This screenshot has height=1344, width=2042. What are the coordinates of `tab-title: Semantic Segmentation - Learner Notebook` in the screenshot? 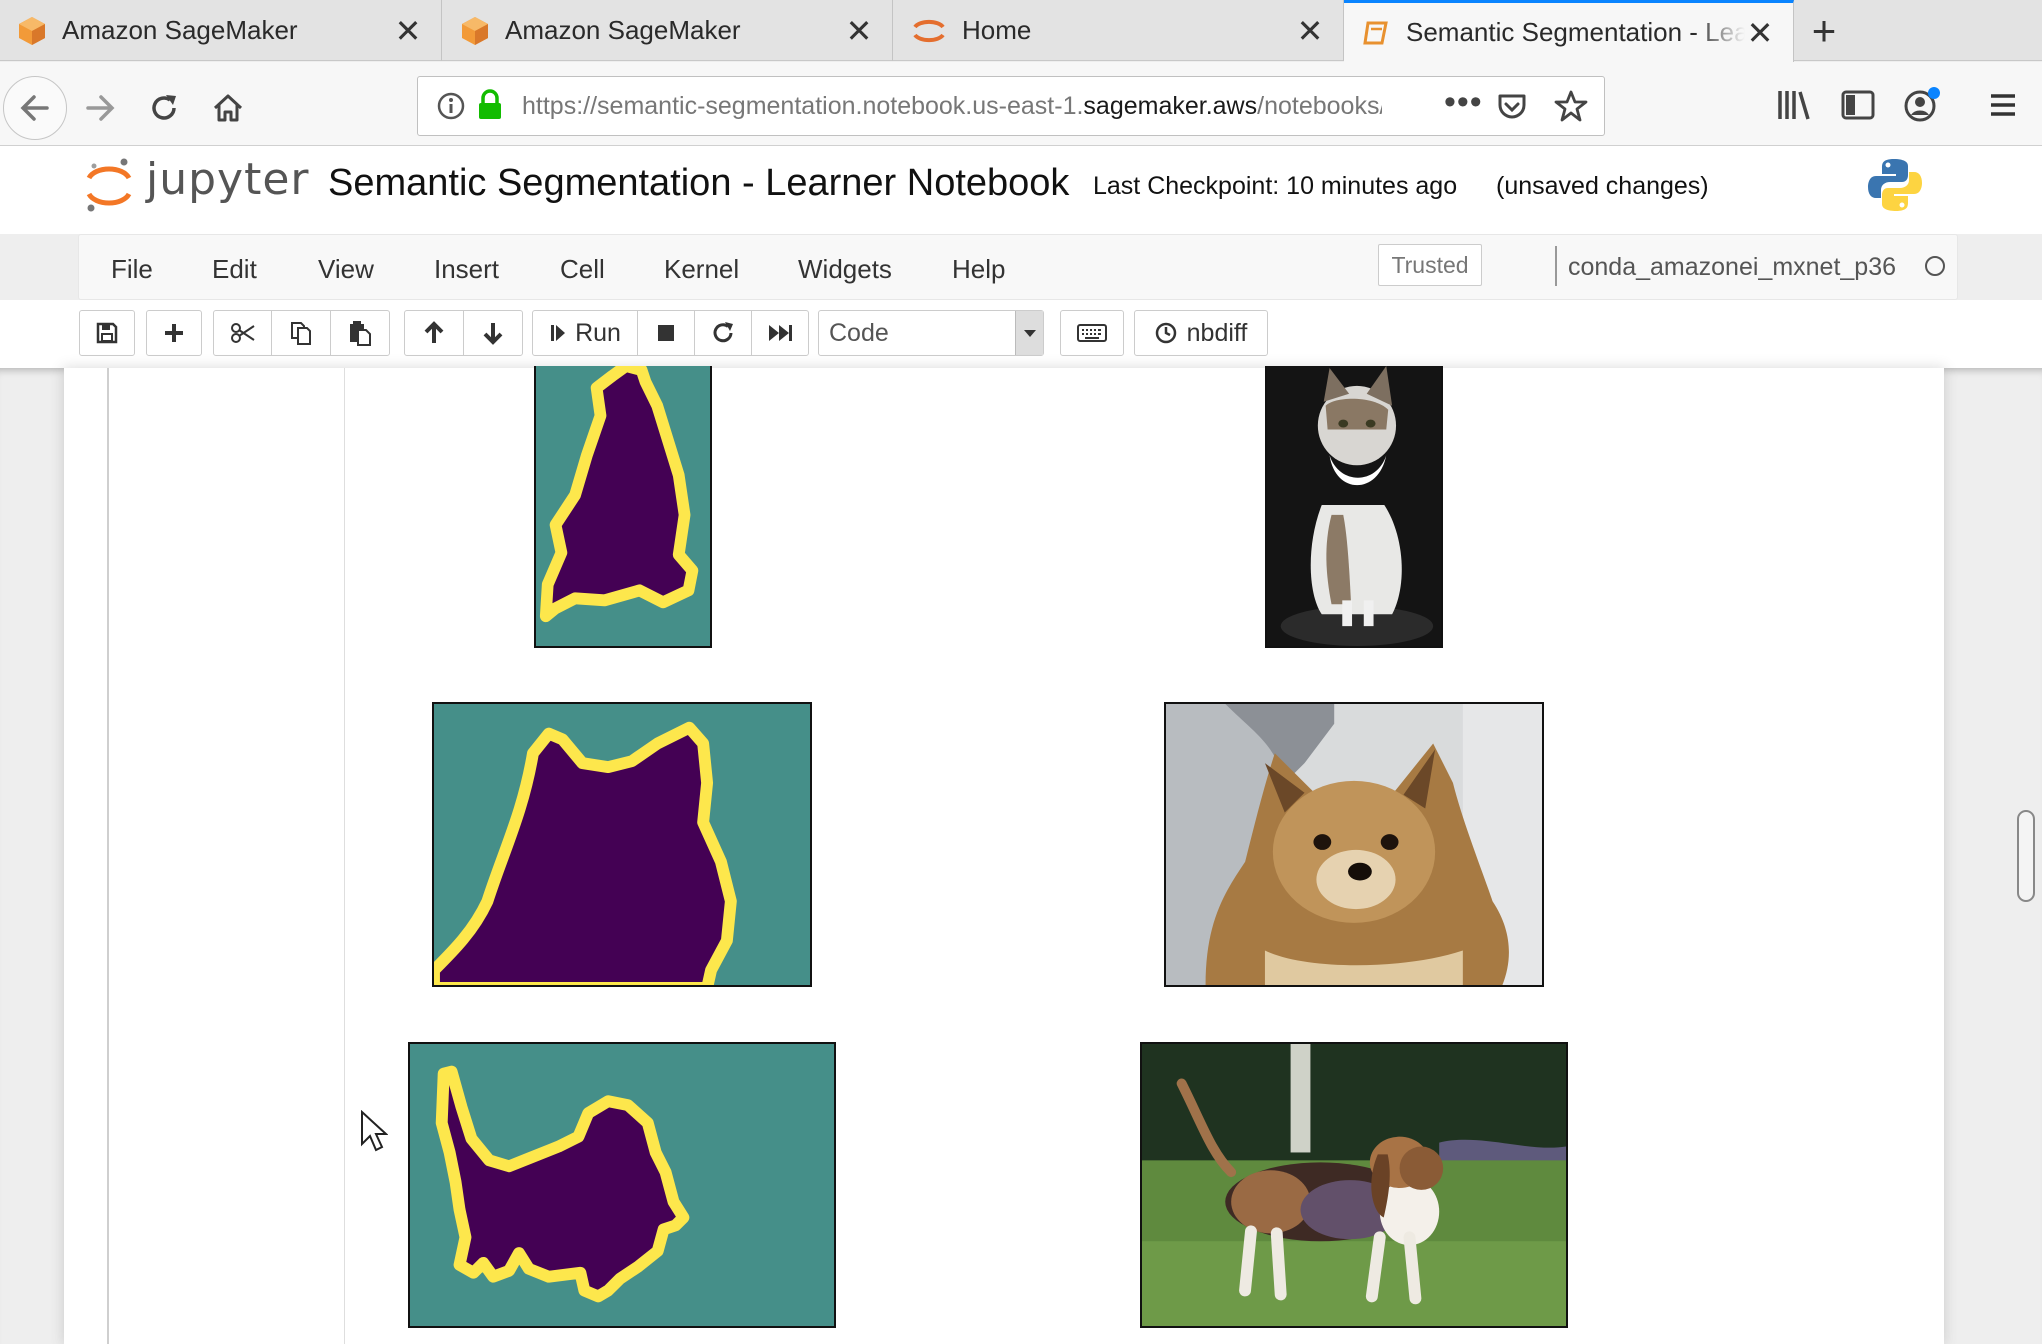 It's located at (1575, 32).